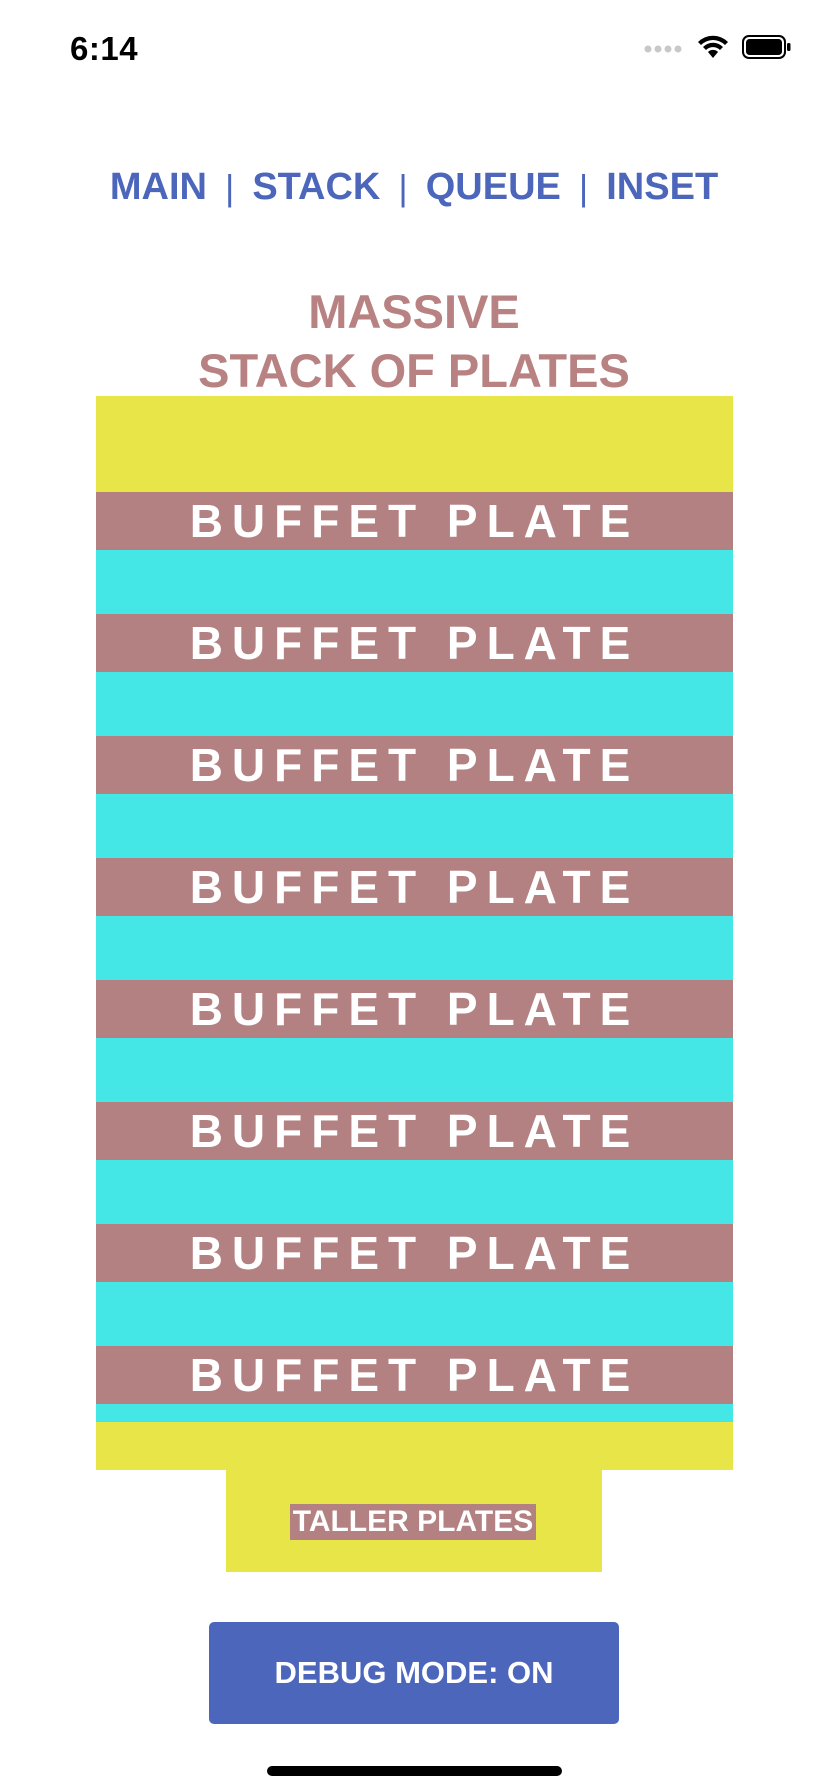 The width and height of the screenshot is (828, 1792). What do you see at coordinates (662, 187) in the screenshot?
I see `nav-link-inset: INSET` at bounding box center [662, 187].